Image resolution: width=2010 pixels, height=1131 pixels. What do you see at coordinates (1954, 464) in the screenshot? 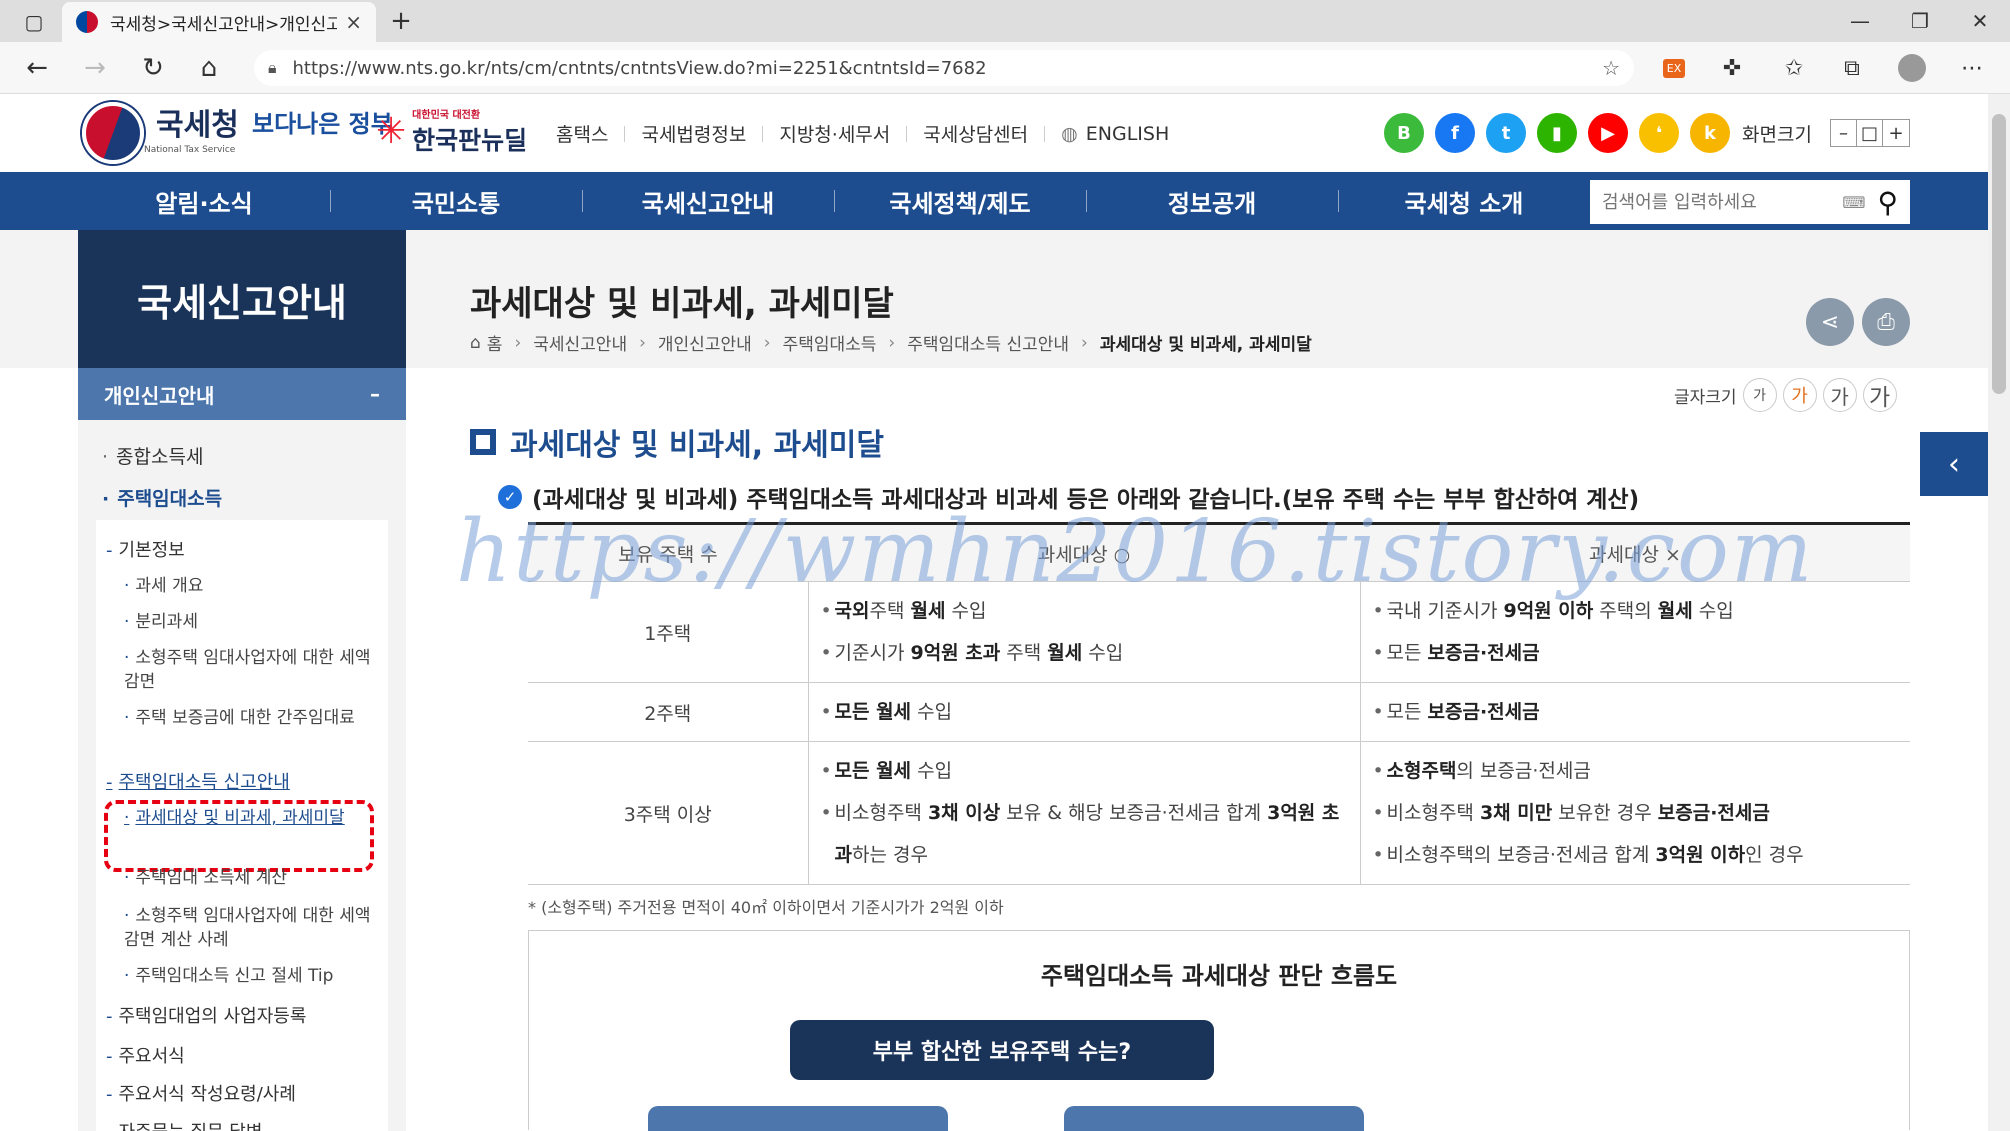
I see `side-panel-toggle-icon: ‹` at bounding box center [1954, 464].